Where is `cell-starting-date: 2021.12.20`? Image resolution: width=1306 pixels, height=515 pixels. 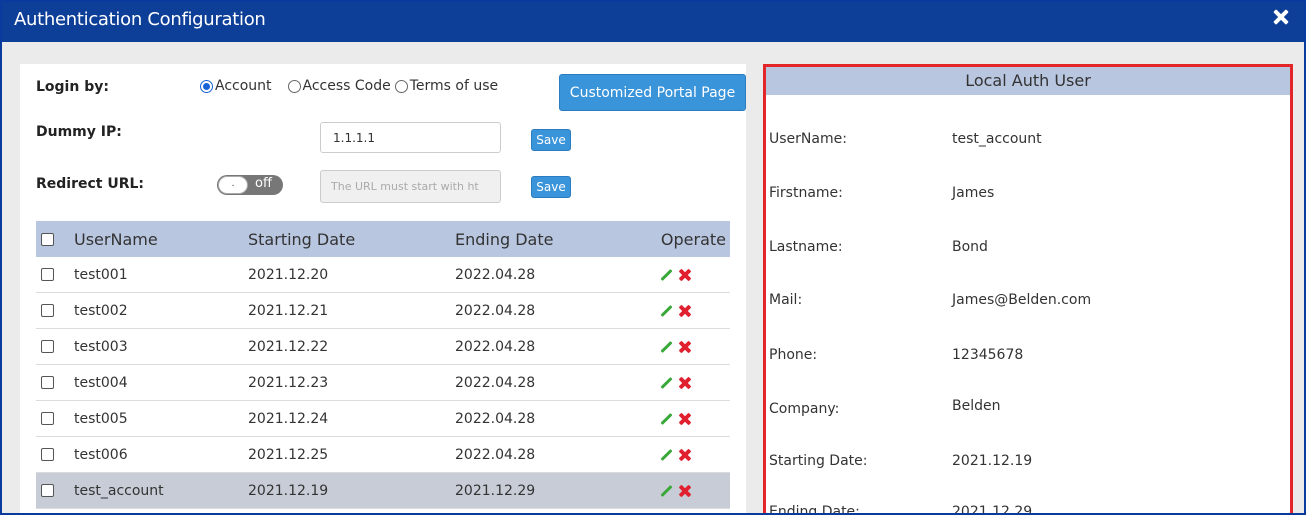 cell-starting-date: 2021.12.20 is located at coordinates (288, 274).